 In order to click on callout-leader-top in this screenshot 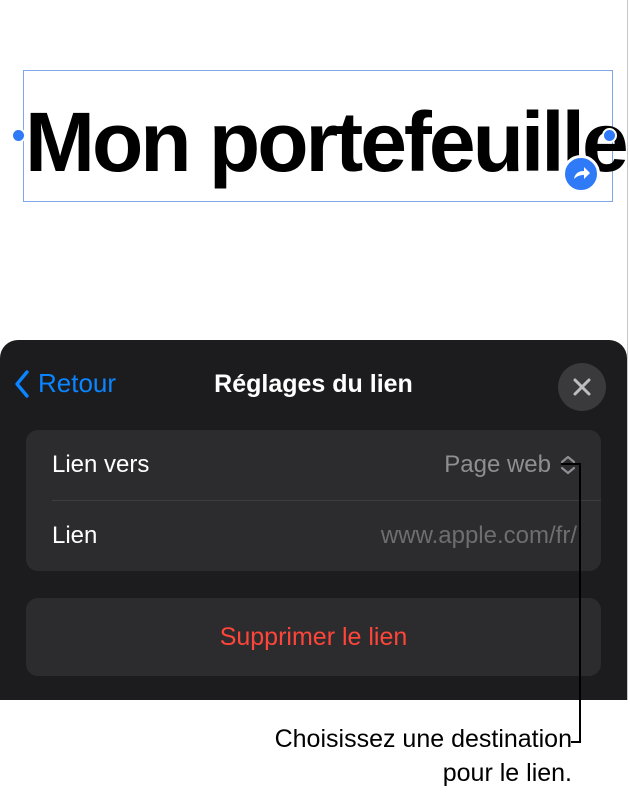, I will do `click(571, 464)`.